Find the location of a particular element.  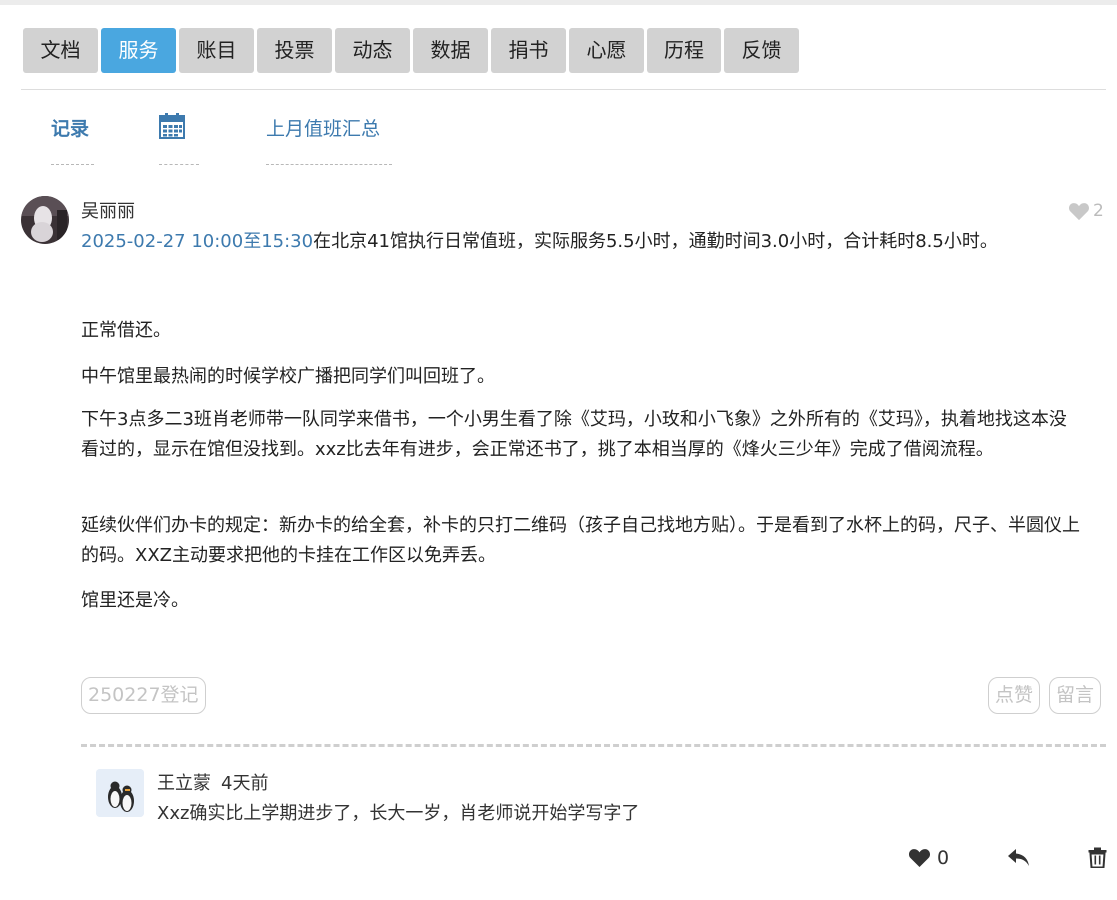

tab-service: 服务 is located at coordinates (138, 50).